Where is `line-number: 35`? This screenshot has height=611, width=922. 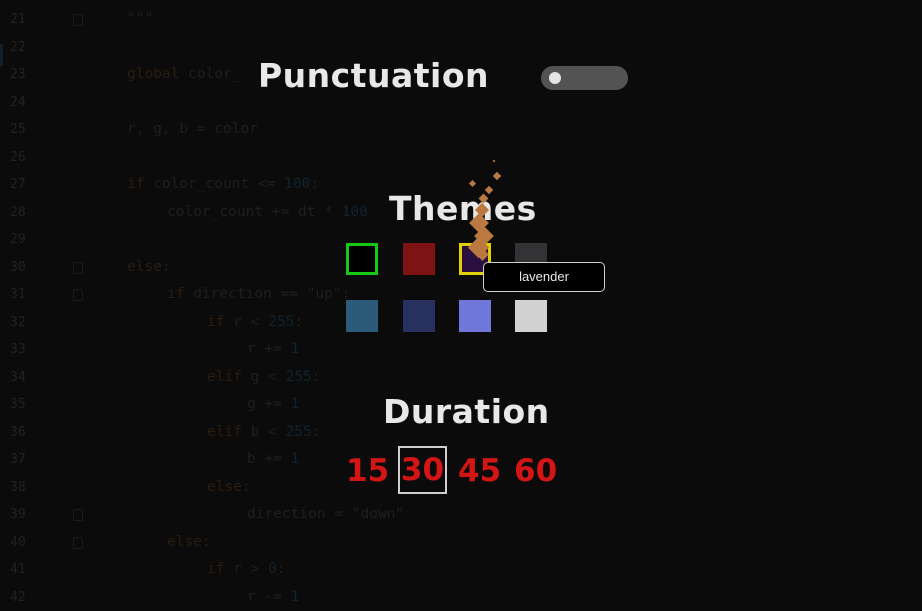 line-number: 35 is located at coordinates (18, 404).